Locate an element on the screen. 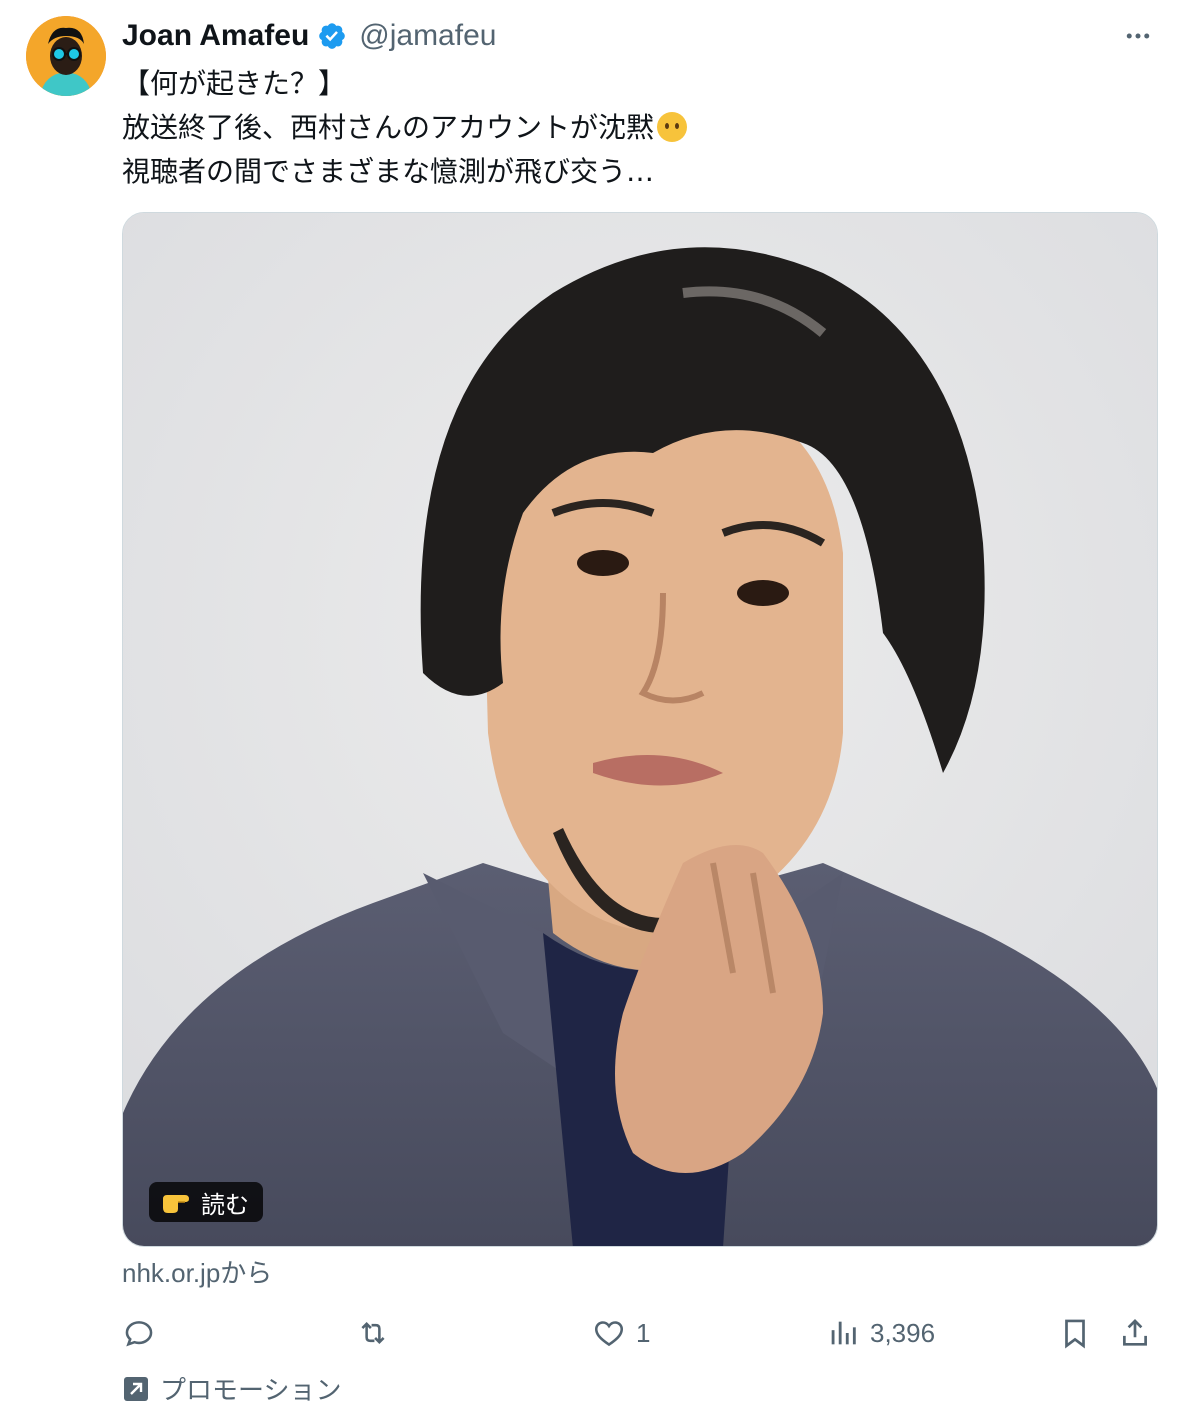 This screenshot has height=1422, width=1180. repost-icon is located at coordinates (373, 1333).